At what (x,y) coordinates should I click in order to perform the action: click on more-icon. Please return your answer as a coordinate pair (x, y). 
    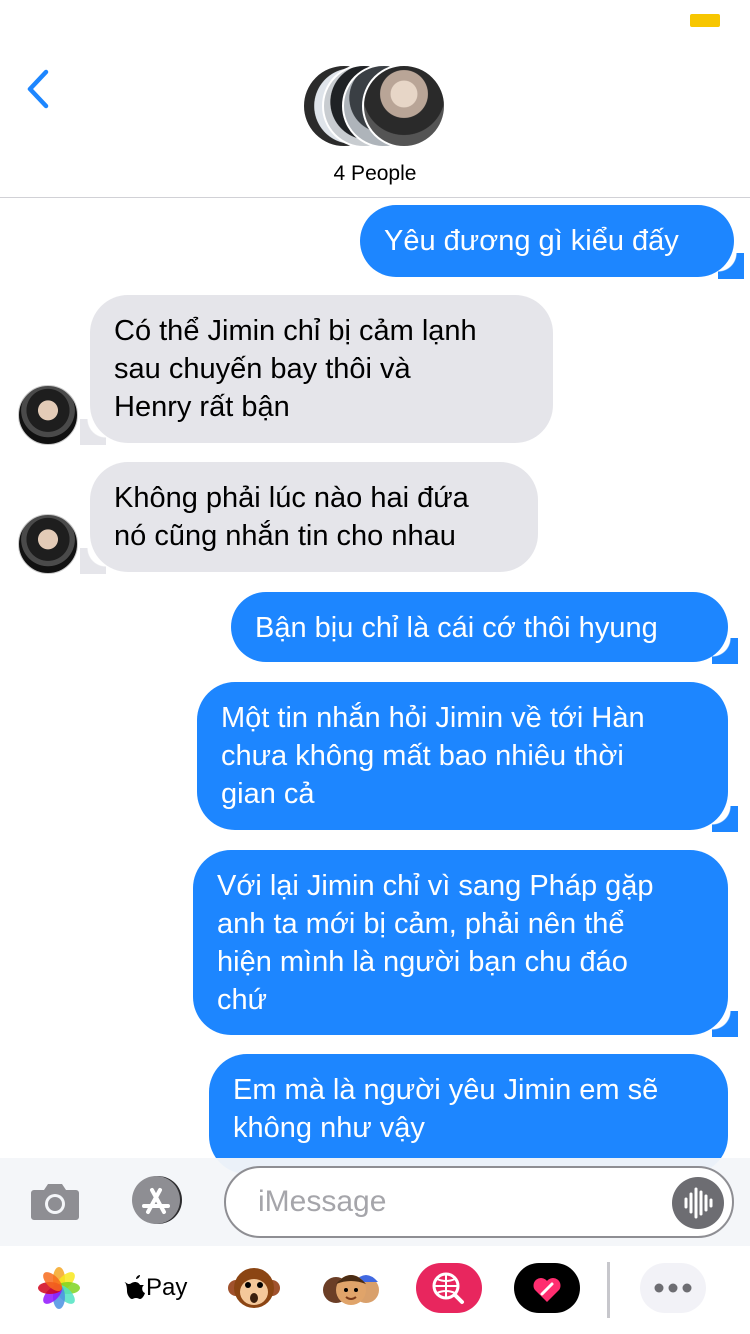
    Looking at the image, I should click on (673, 1288).